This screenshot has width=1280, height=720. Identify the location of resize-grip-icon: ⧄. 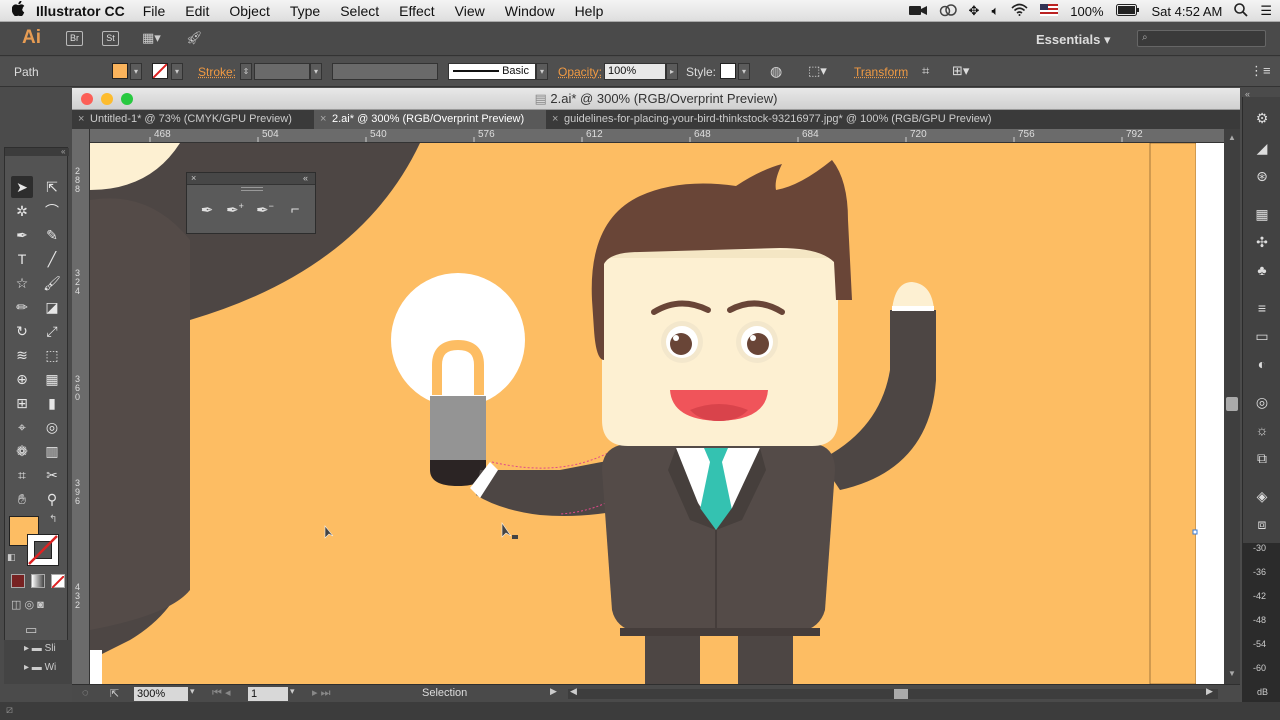
(9, 710).